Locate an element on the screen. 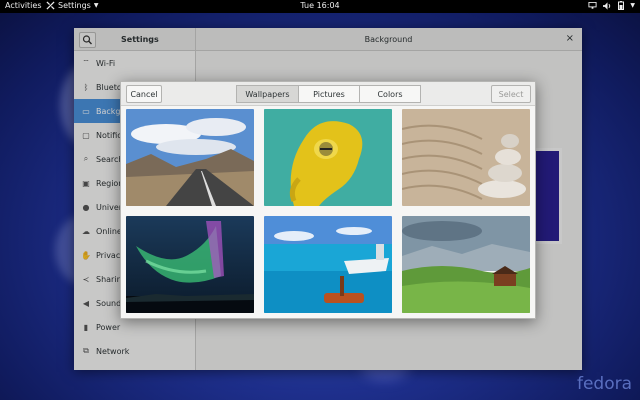 This screenshot has height=400, width=640. battery-icon is located at coordinates (621, 5).